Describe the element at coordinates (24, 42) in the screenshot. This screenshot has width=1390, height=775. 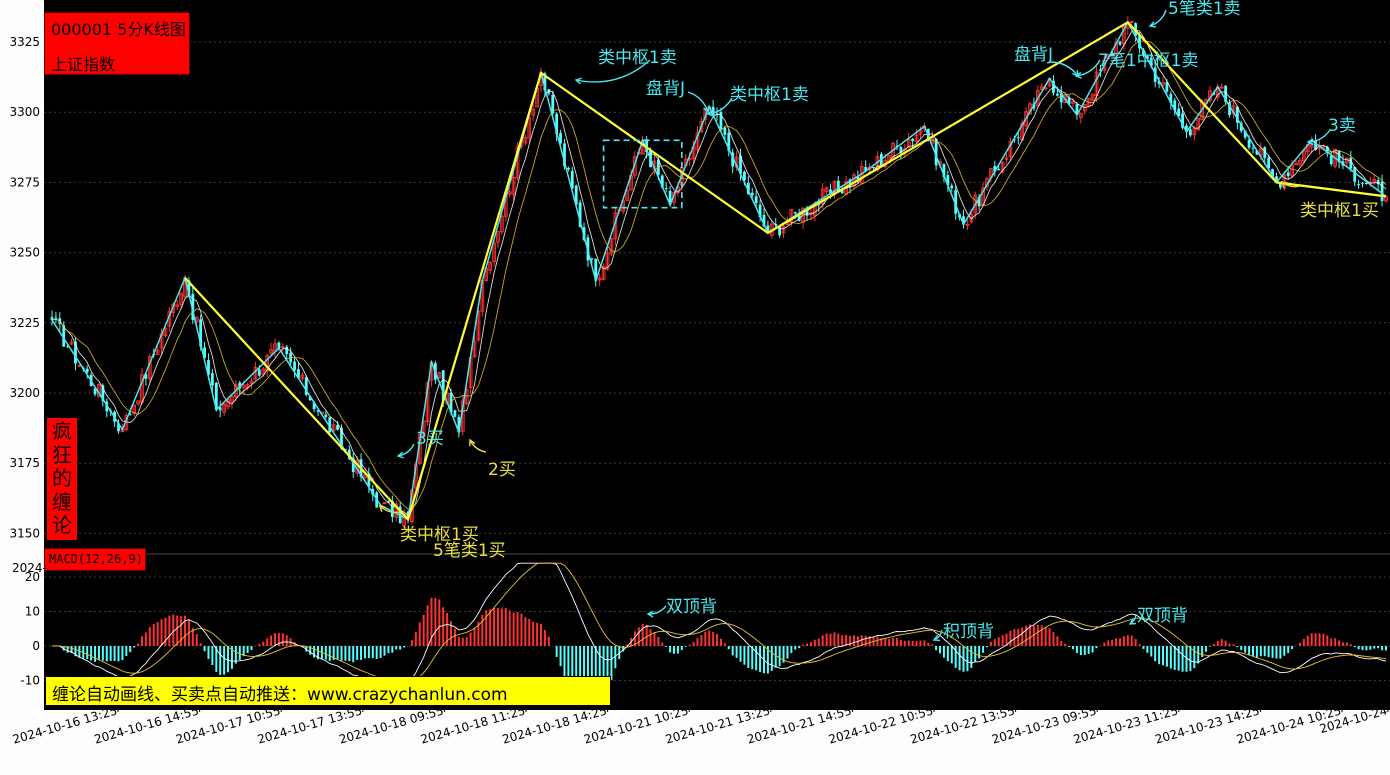
I see `y-tick-label: 3325` at that location.